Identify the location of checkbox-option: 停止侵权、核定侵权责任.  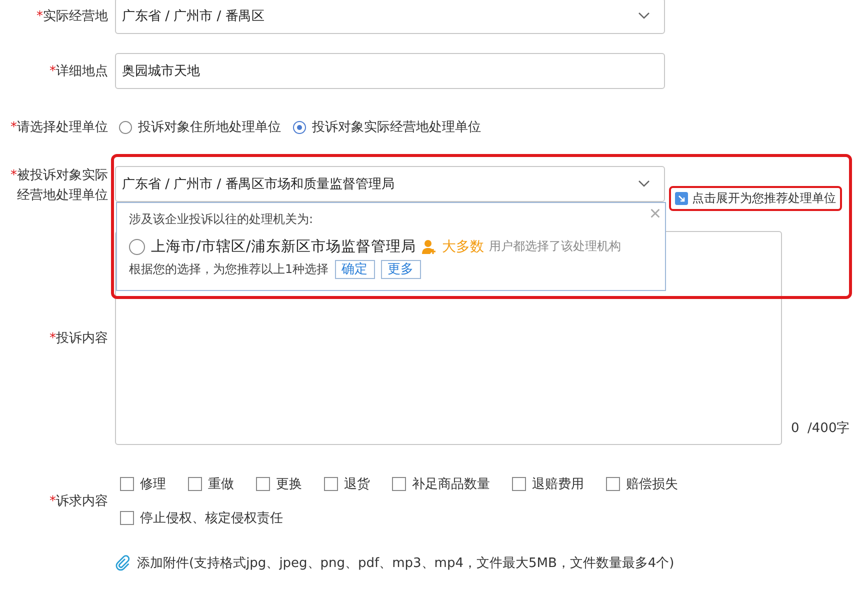
(201, 518).